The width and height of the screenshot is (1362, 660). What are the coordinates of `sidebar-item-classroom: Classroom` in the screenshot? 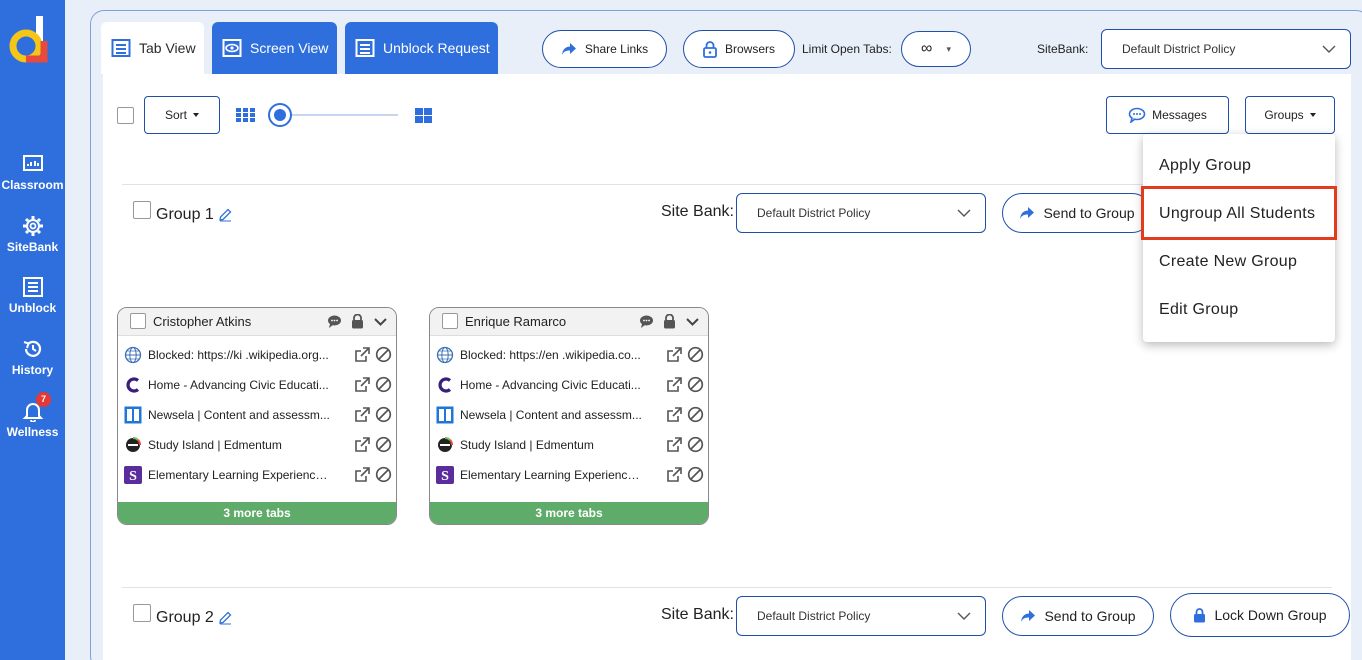 It's located at (32, 172).